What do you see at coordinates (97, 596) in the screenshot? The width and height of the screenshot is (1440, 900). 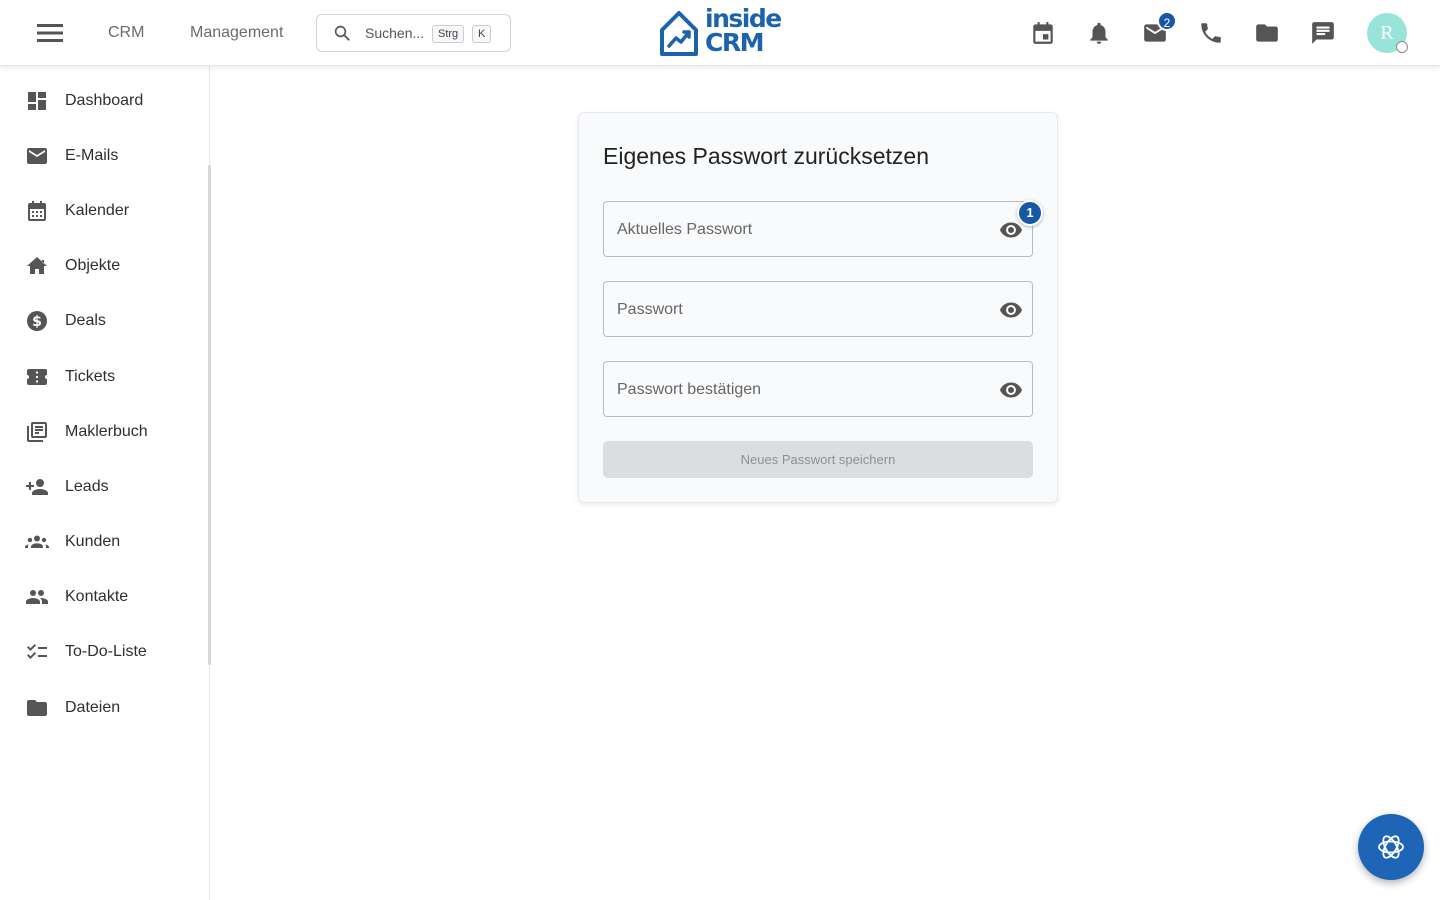 I see `sidebar-item-label: Kontakte` at bounding box center [97, 596].